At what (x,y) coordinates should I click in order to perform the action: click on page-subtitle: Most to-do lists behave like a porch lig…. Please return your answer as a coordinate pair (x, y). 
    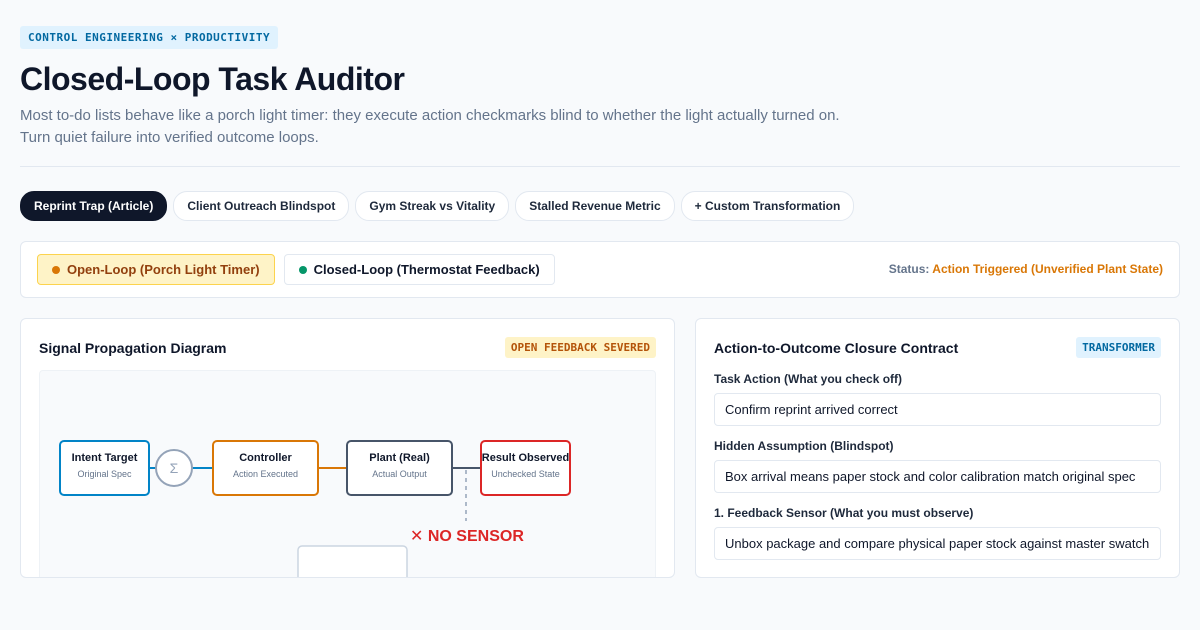
    Looking at the image, I should click on (430, 126).